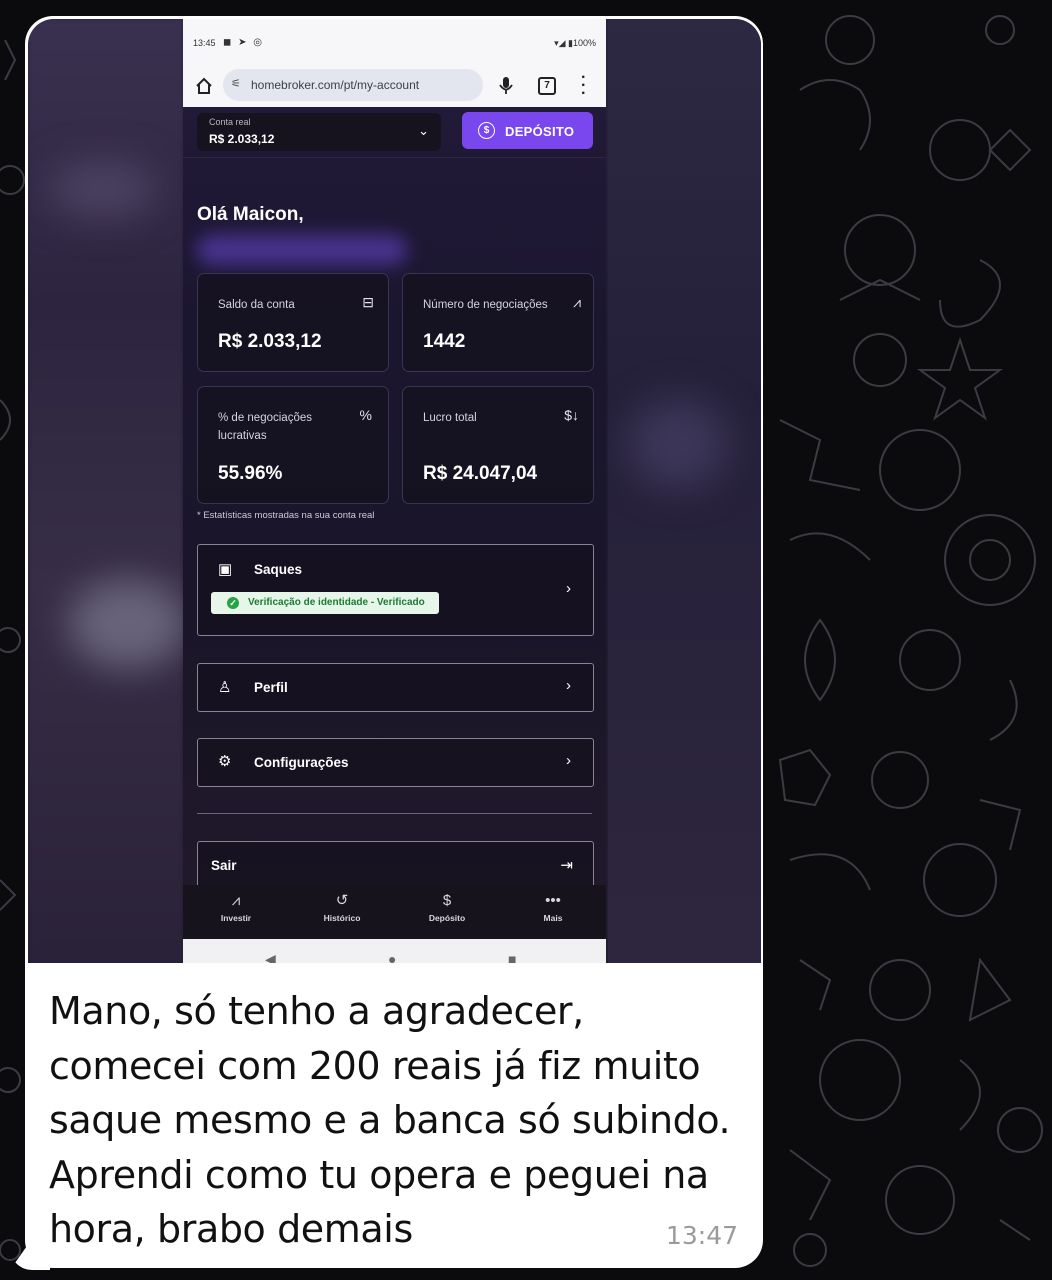  Describe the element at coordinates (204, 86) in the screenshot. I see `home-icon` at that location.